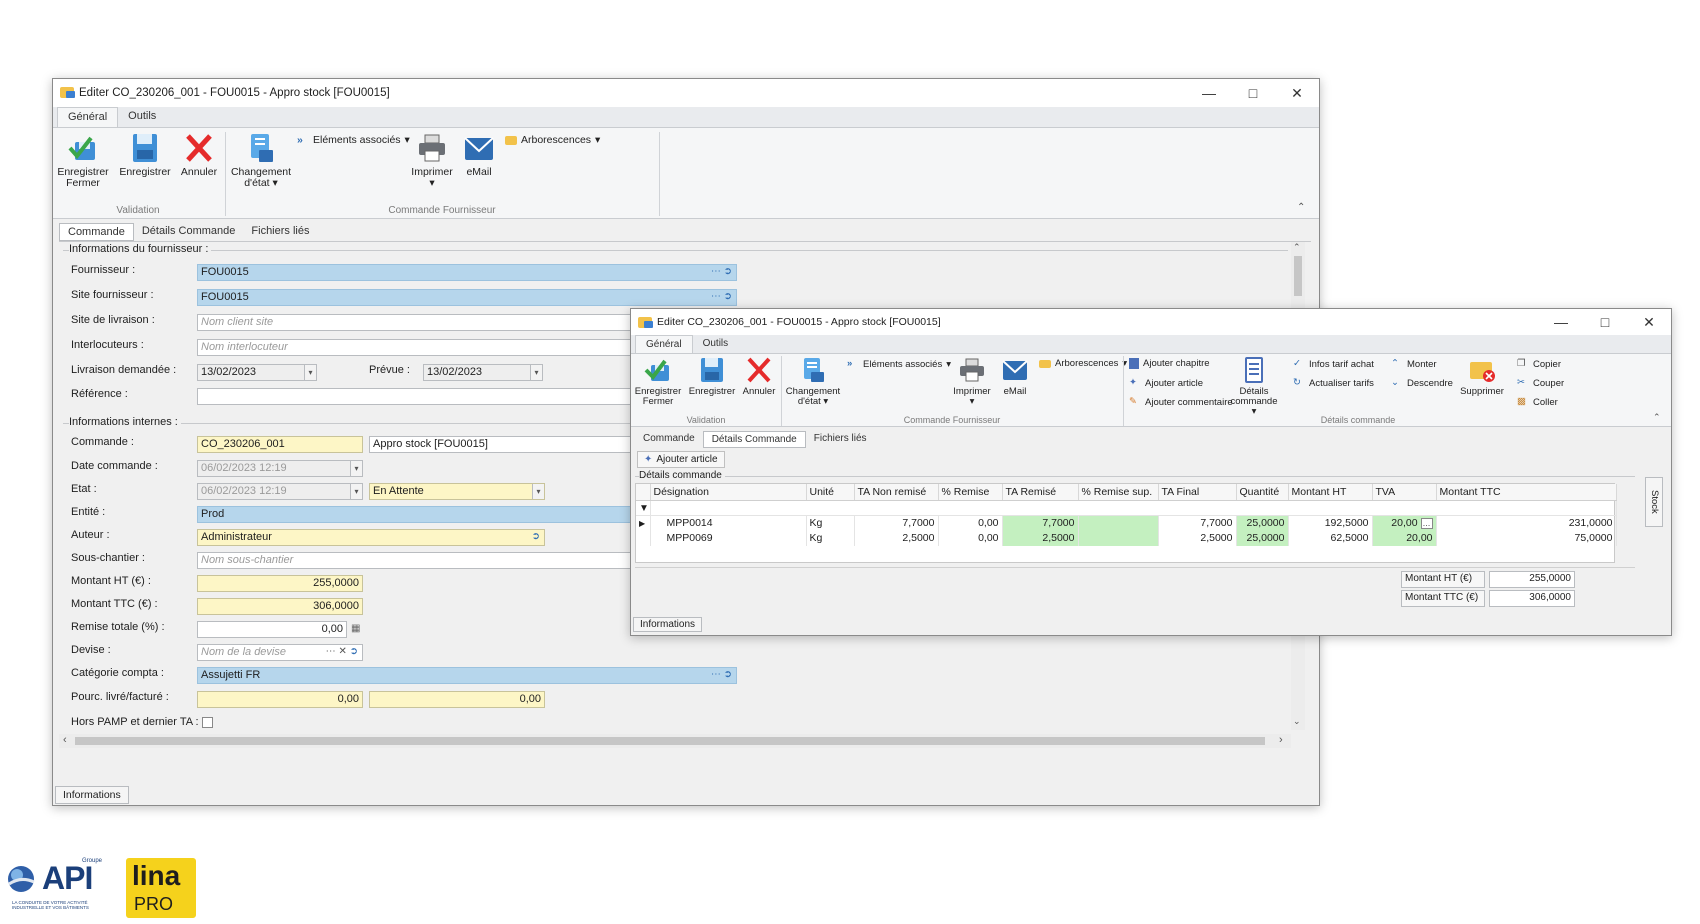 The image size is (1700, 924). I want to click on devise-field: Nom de la devise ⋯ ✕ ➲, so click(280, 652).